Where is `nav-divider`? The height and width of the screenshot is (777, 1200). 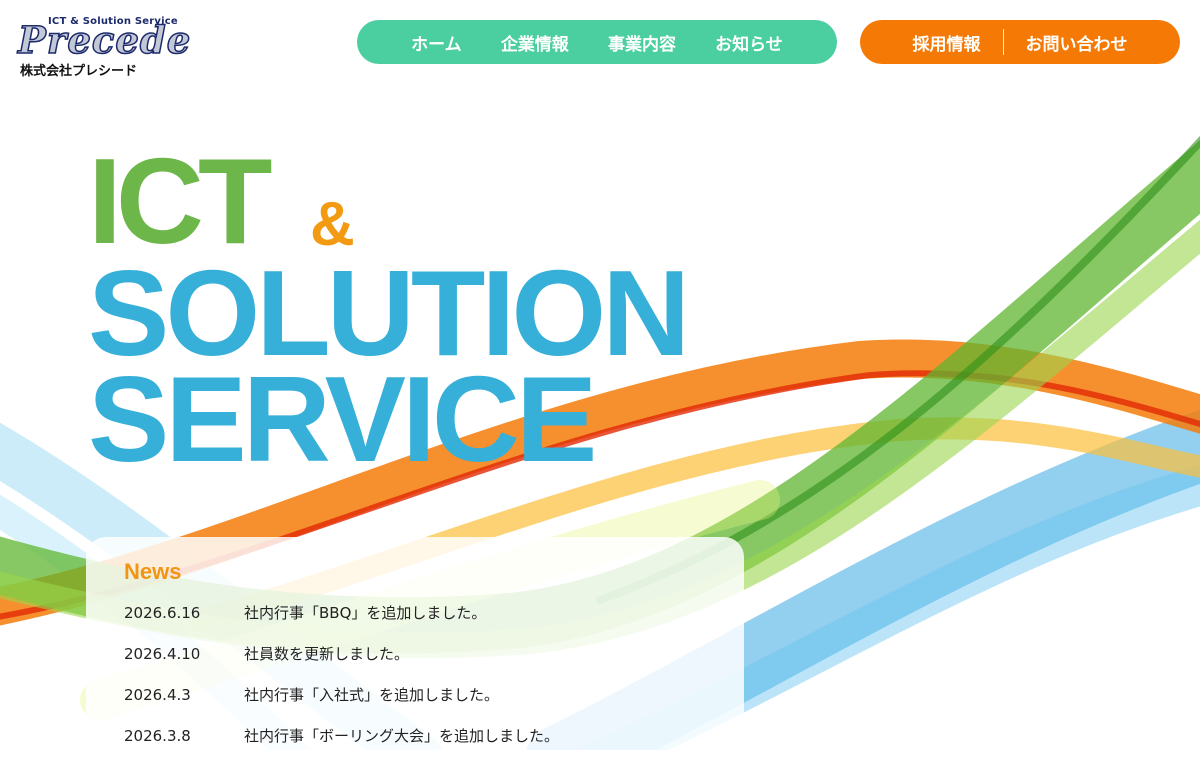
nav-divider is located at coordinates (1003, 42).